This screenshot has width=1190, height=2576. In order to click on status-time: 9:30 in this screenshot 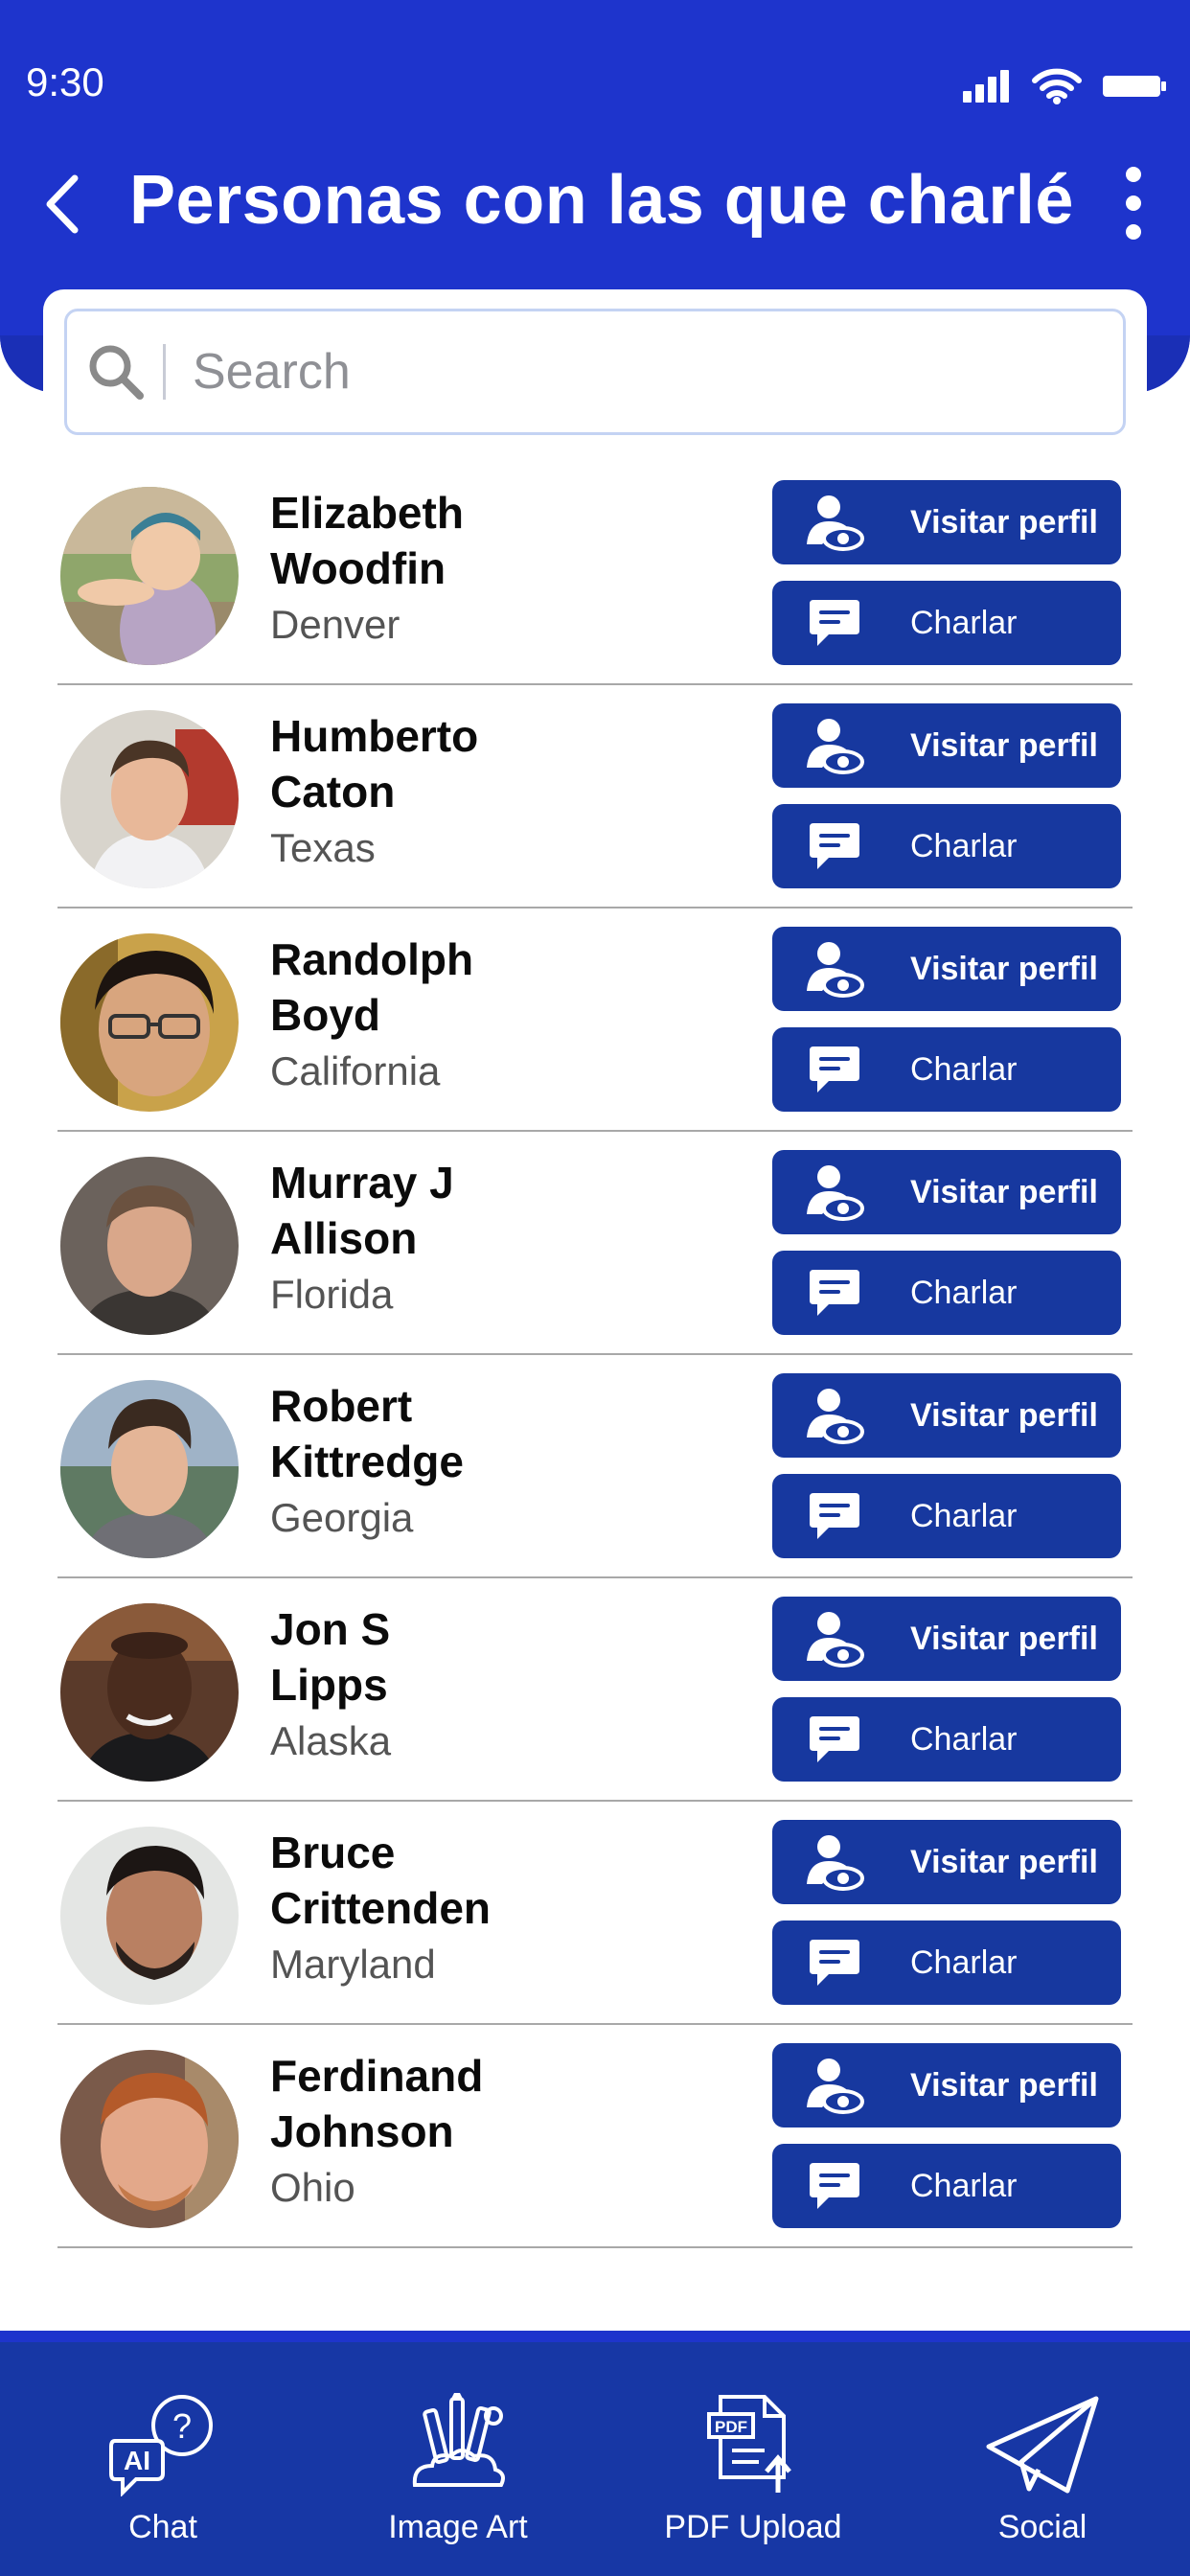, I will do `click(65, 81)`.